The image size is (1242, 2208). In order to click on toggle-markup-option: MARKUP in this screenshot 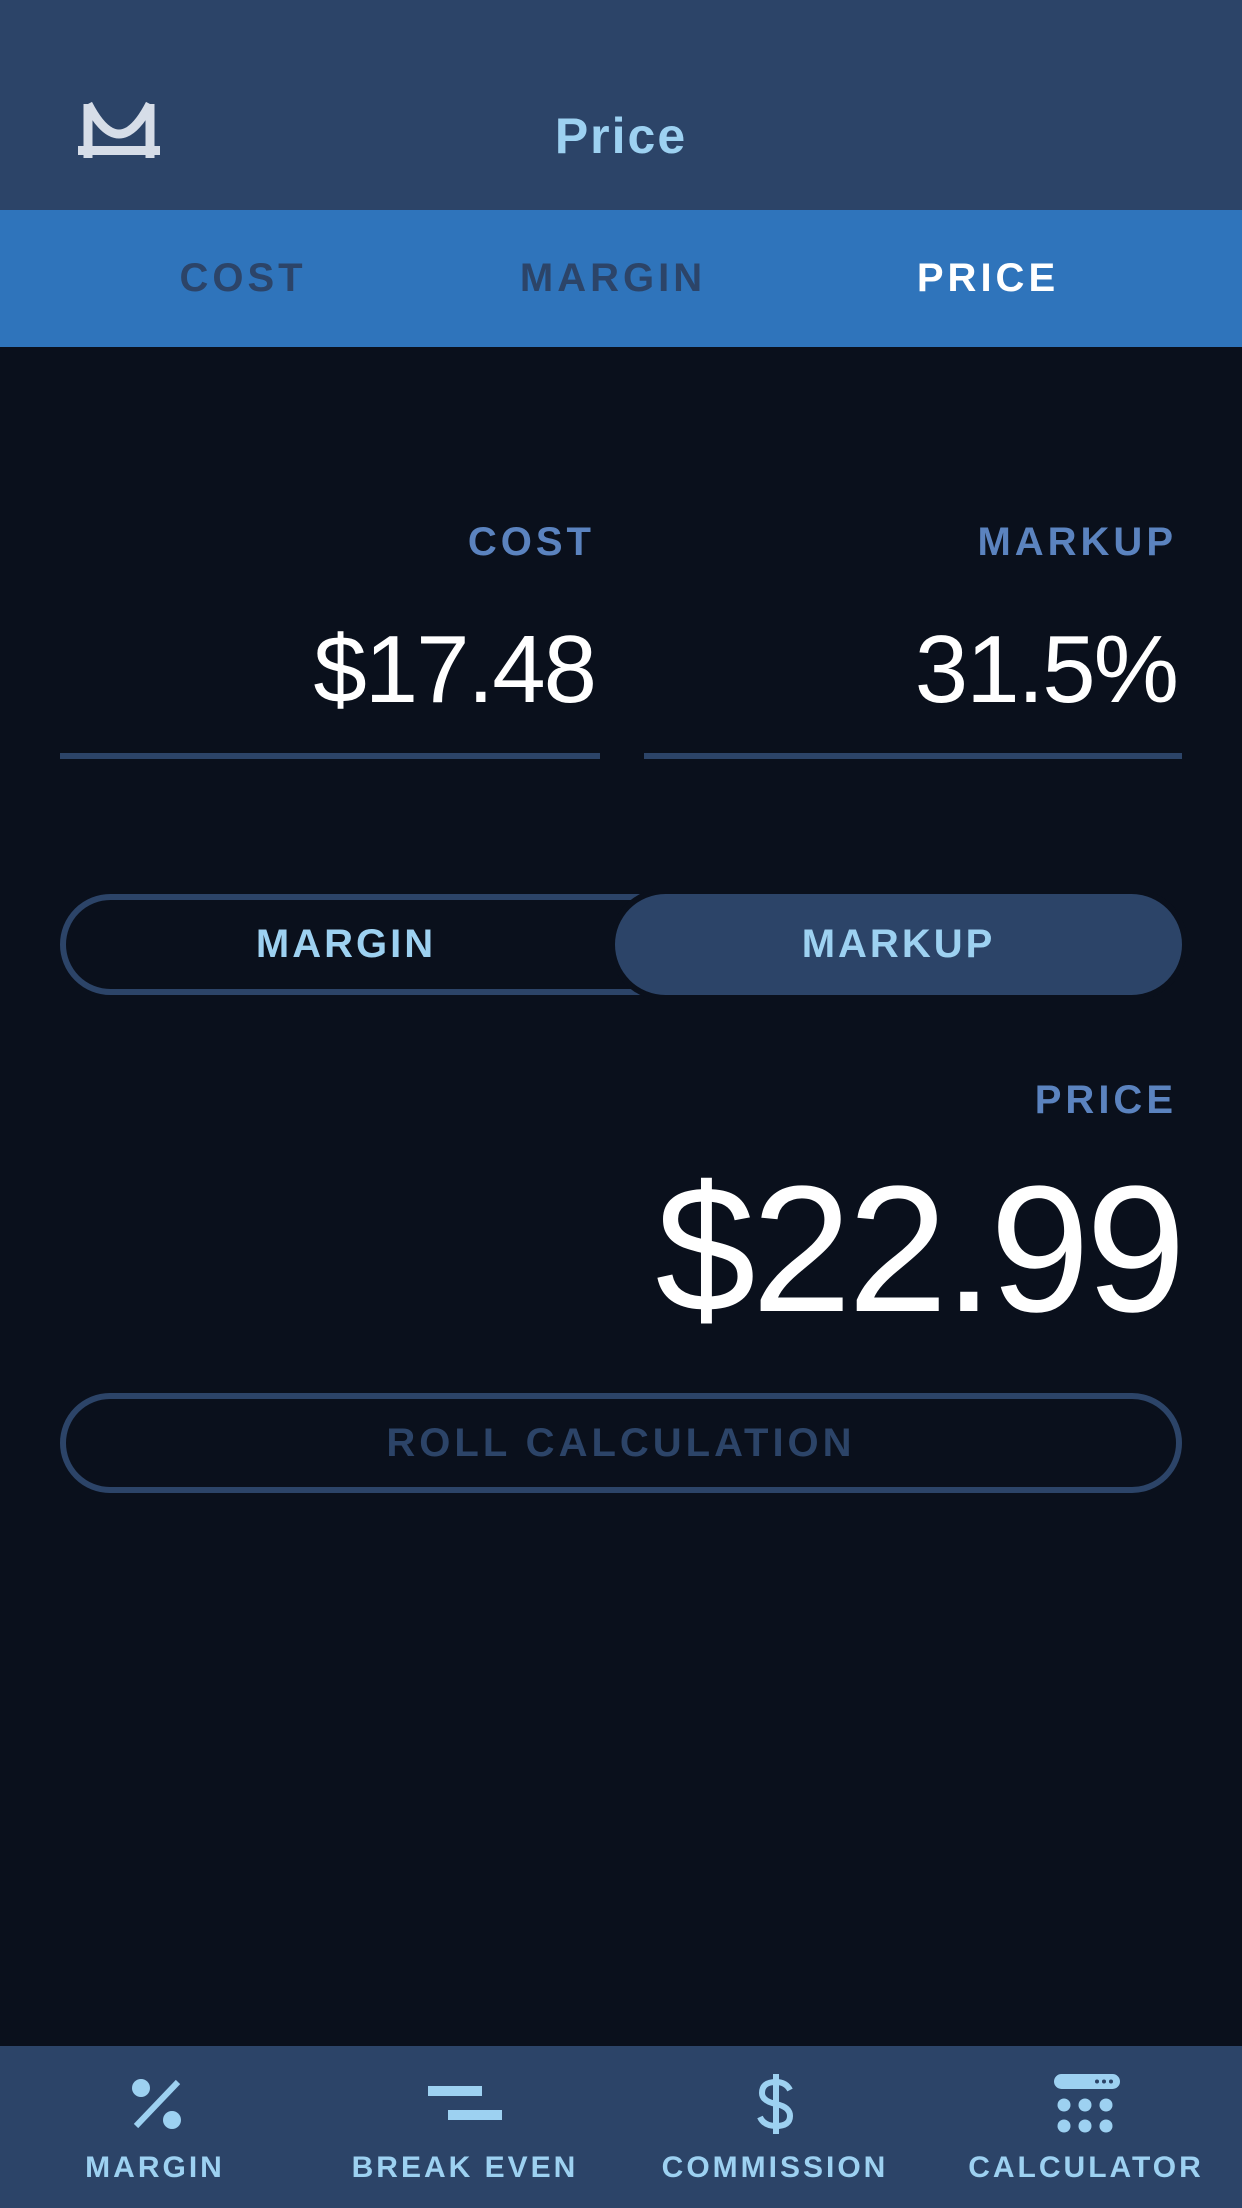, I will do `click(898, 944)`.